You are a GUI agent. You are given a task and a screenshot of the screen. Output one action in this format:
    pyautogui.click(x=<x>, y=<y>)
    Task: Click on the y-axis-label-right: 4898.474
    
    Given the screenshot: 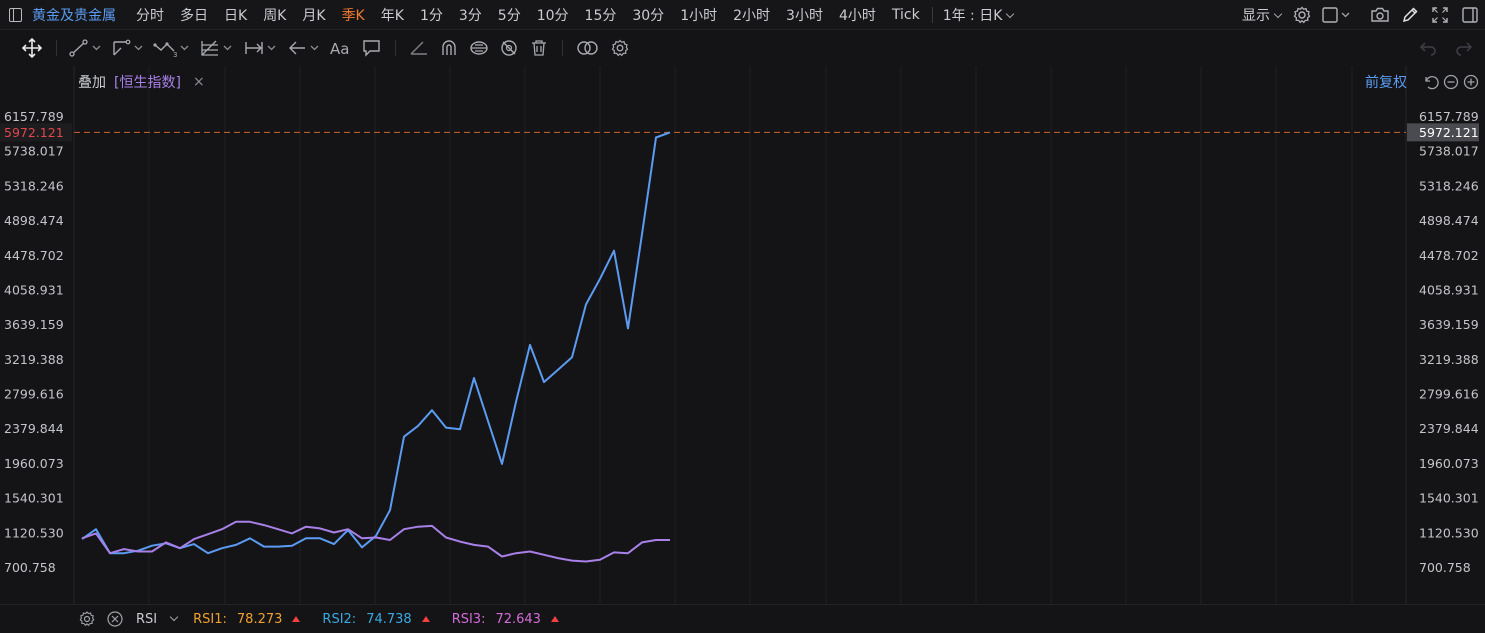 What is the action you would take?
    pyautogui.click(x=1449, y=220)
    